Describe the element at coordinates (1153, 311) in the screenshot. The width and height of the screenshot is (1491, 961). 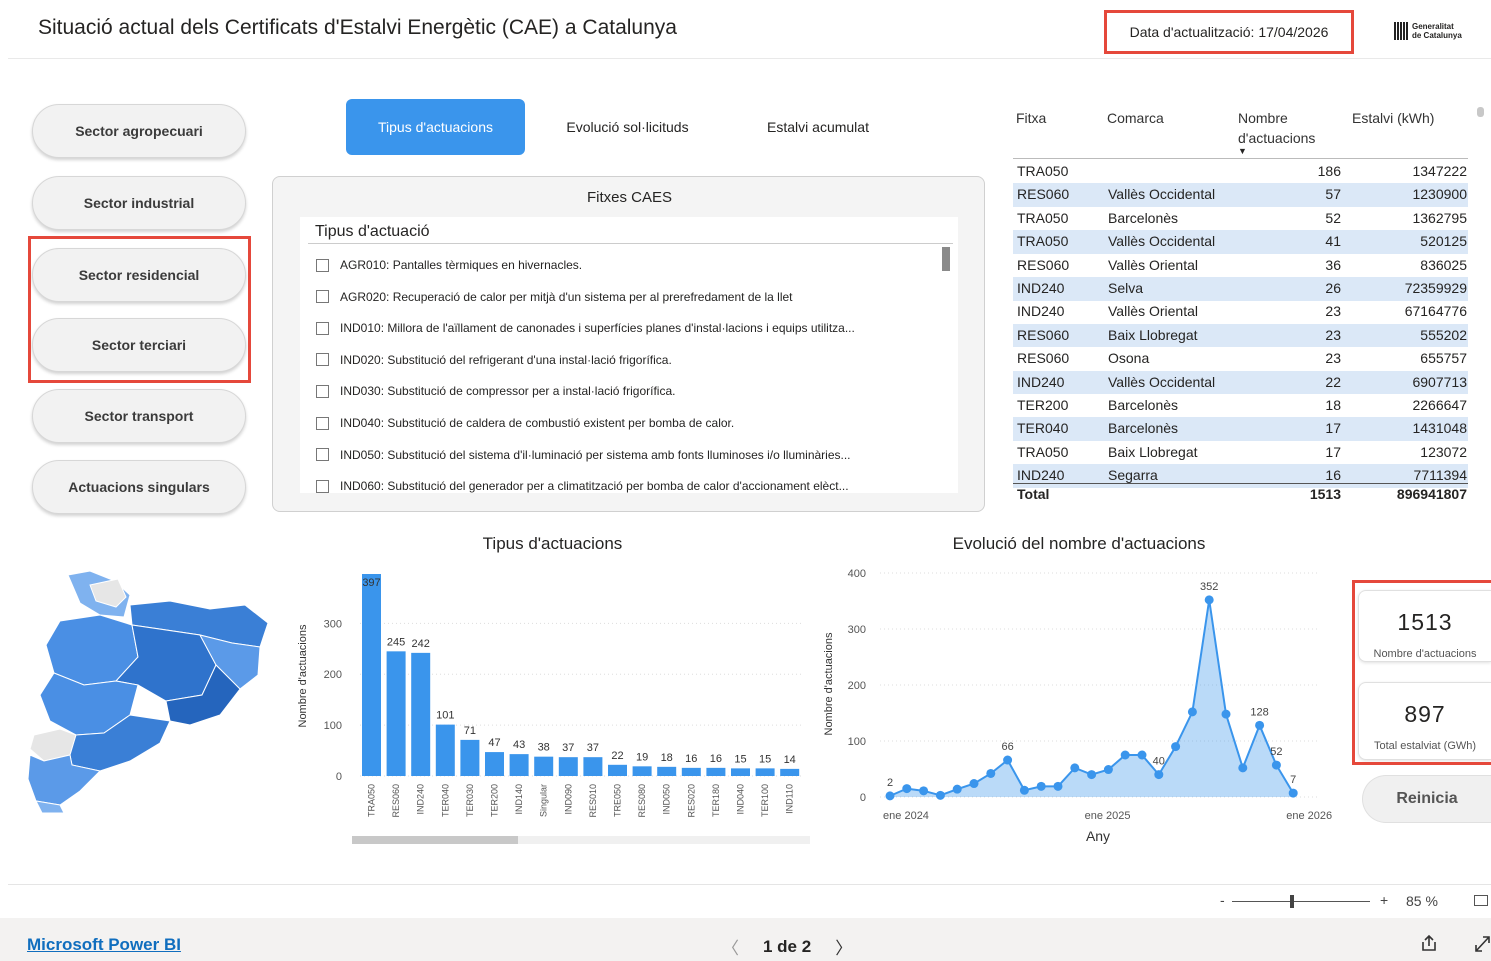
I see `cell-comarca: Vallès Oriental` at that location.